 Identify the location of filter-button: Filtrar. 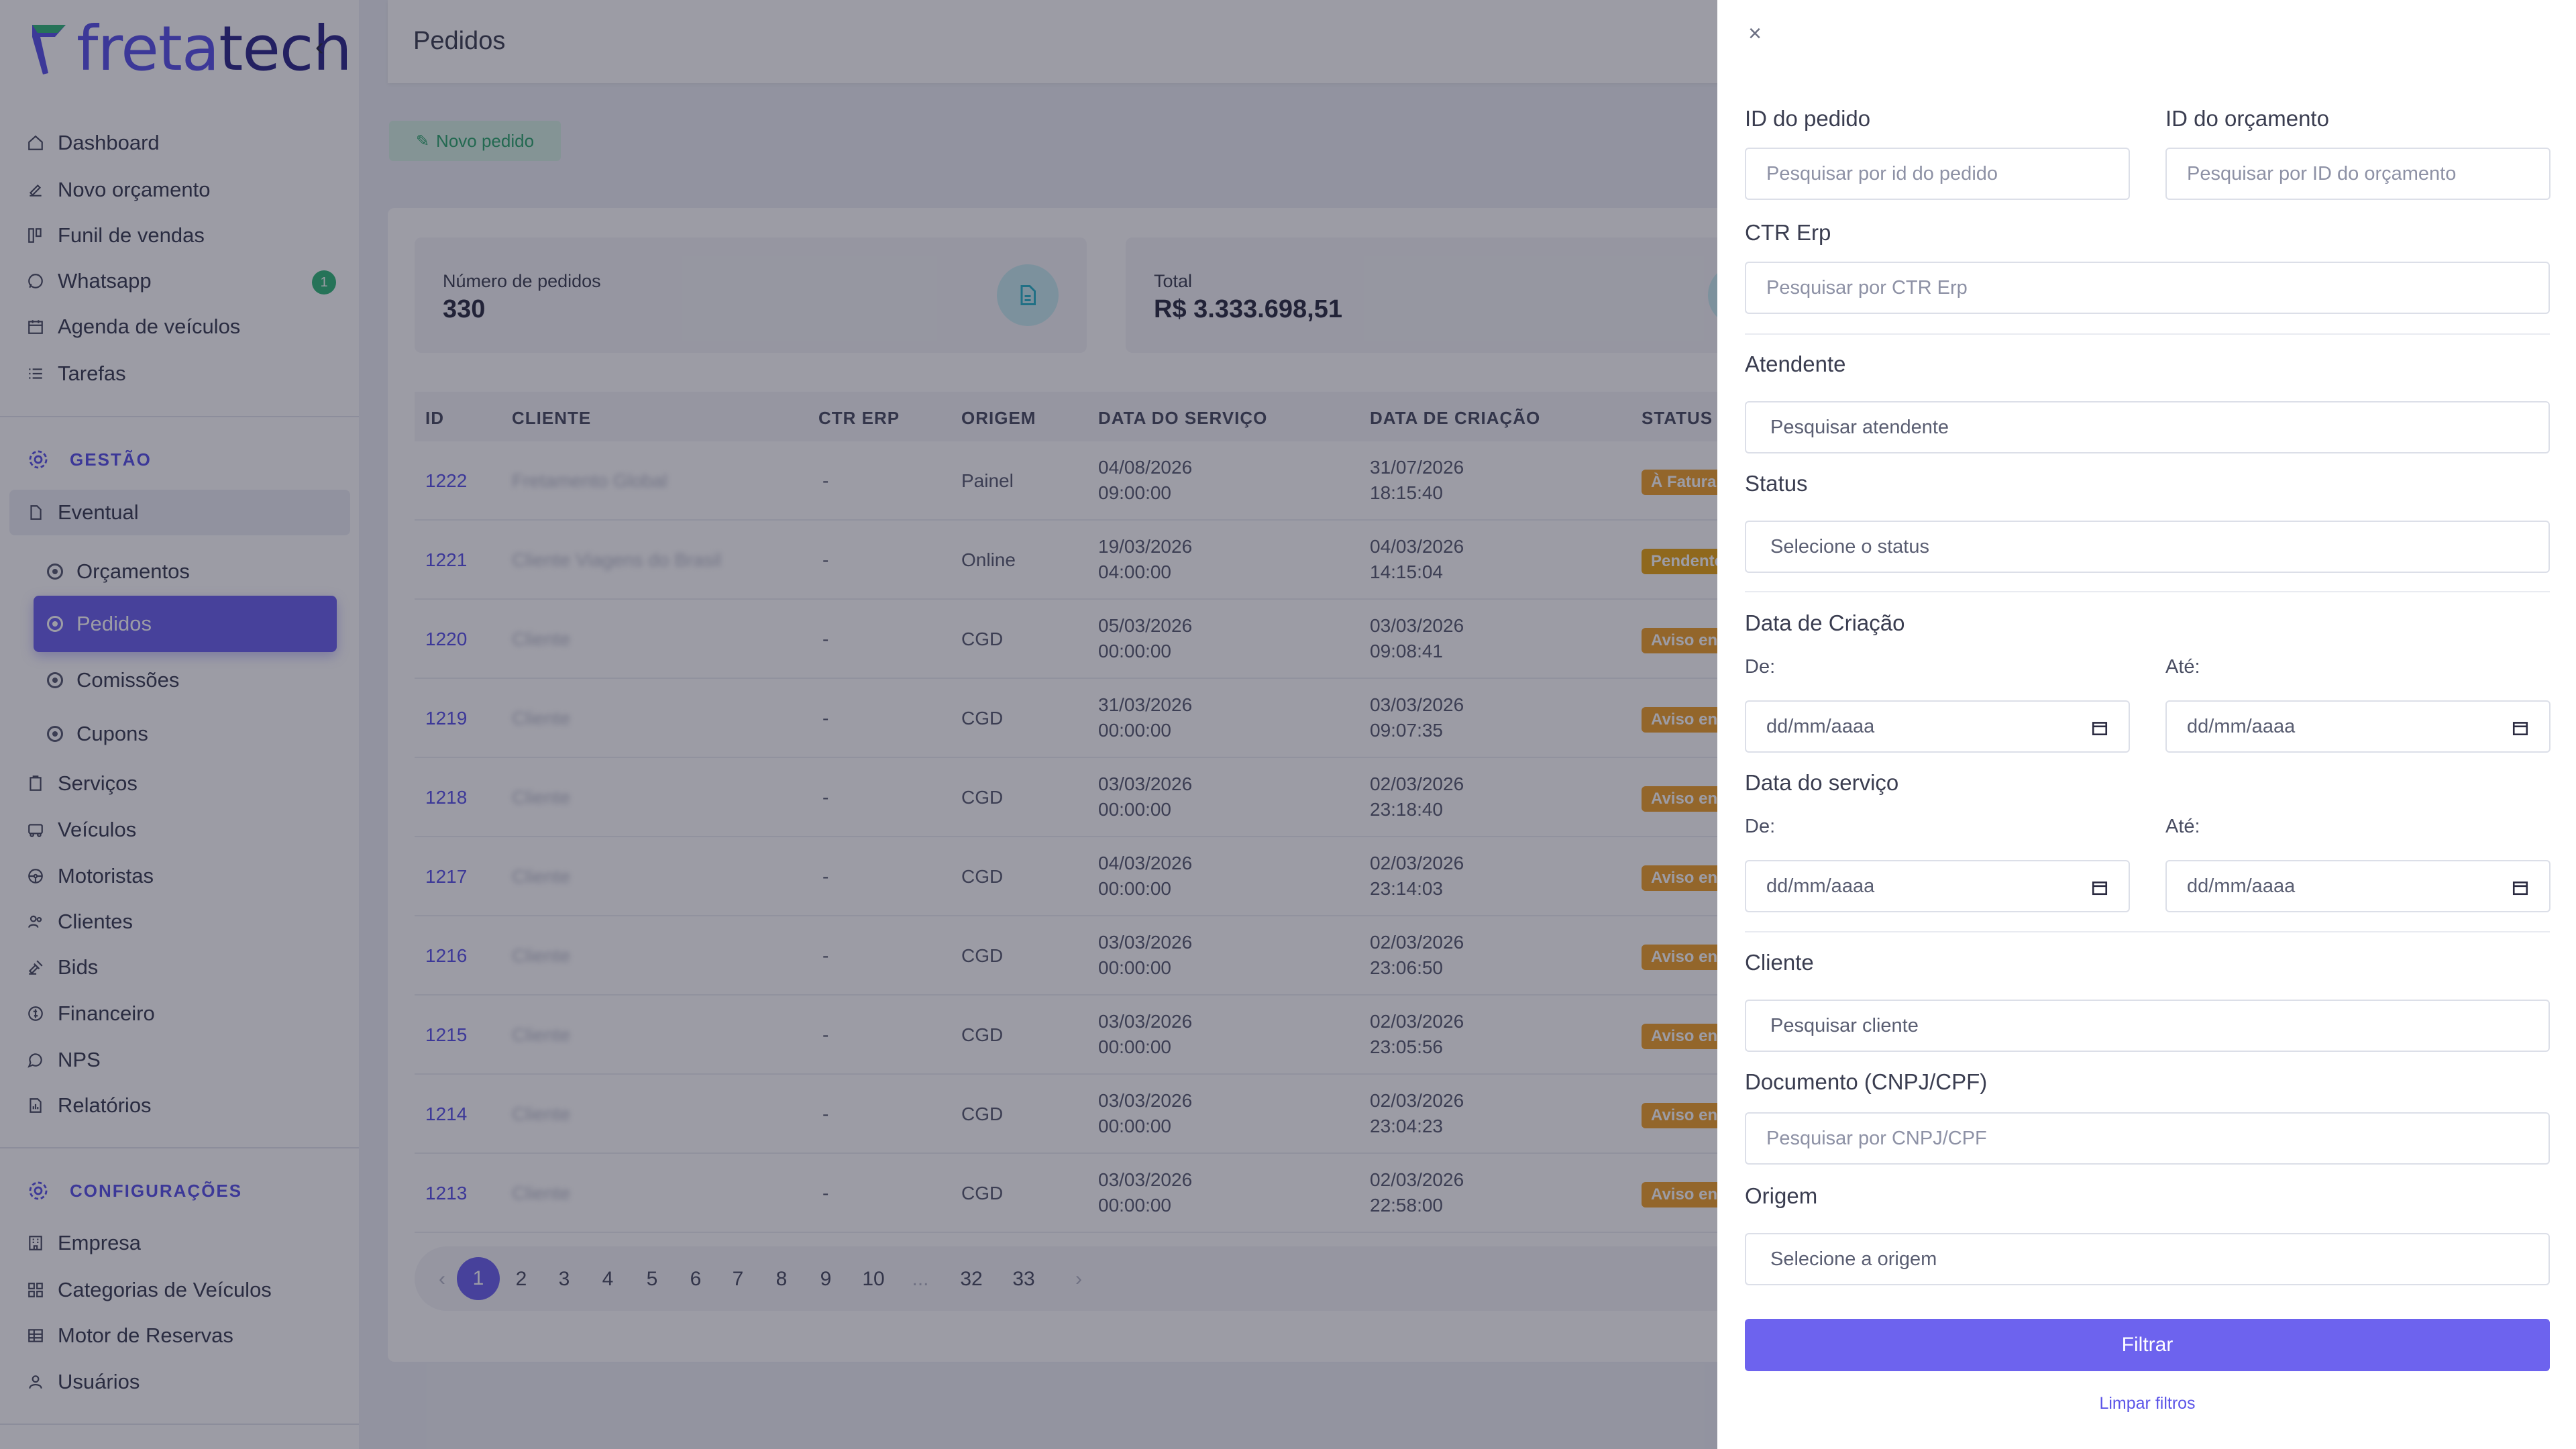
(2147, 1345).